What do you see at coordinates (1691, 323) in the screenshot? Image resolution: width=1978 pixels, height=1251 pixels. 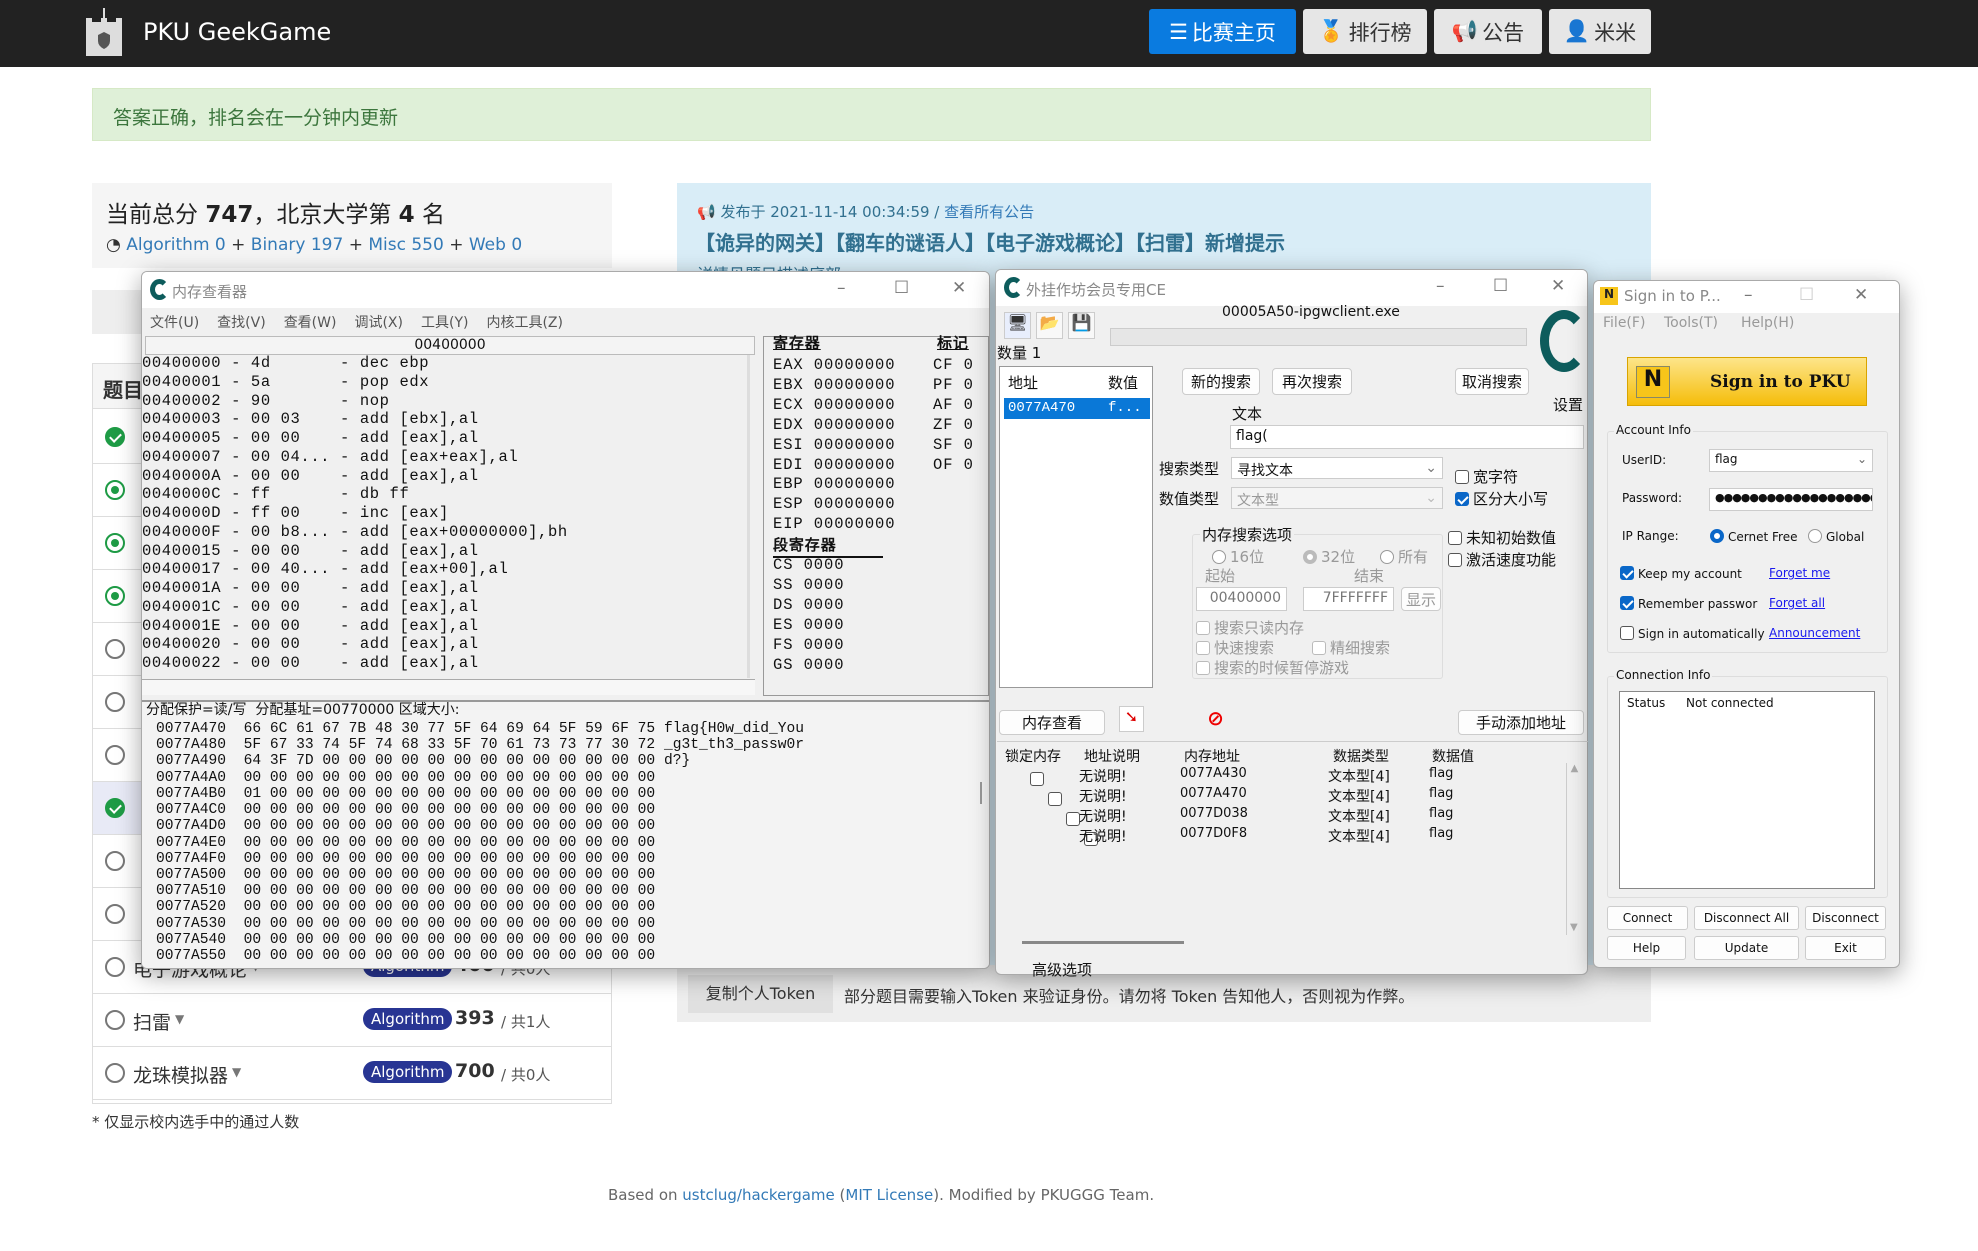 I see `menu-tools: Tools(T)` at bounding box center [1691, 323].